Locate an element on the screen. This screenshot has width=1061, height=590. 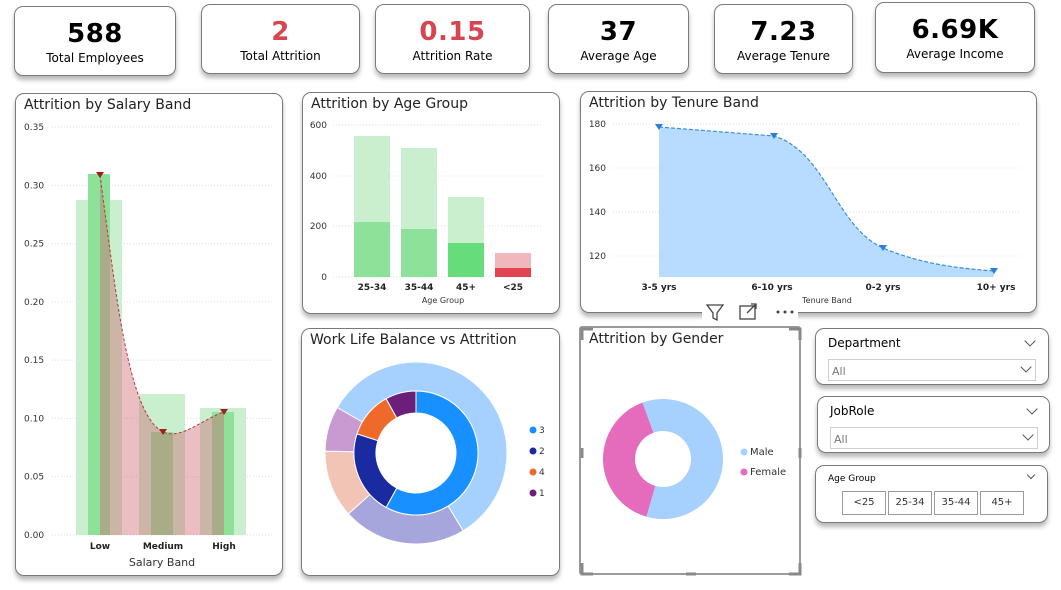
kpi-average-tenure: 7.23 Average Tenure is located at coordinates (783, 39).